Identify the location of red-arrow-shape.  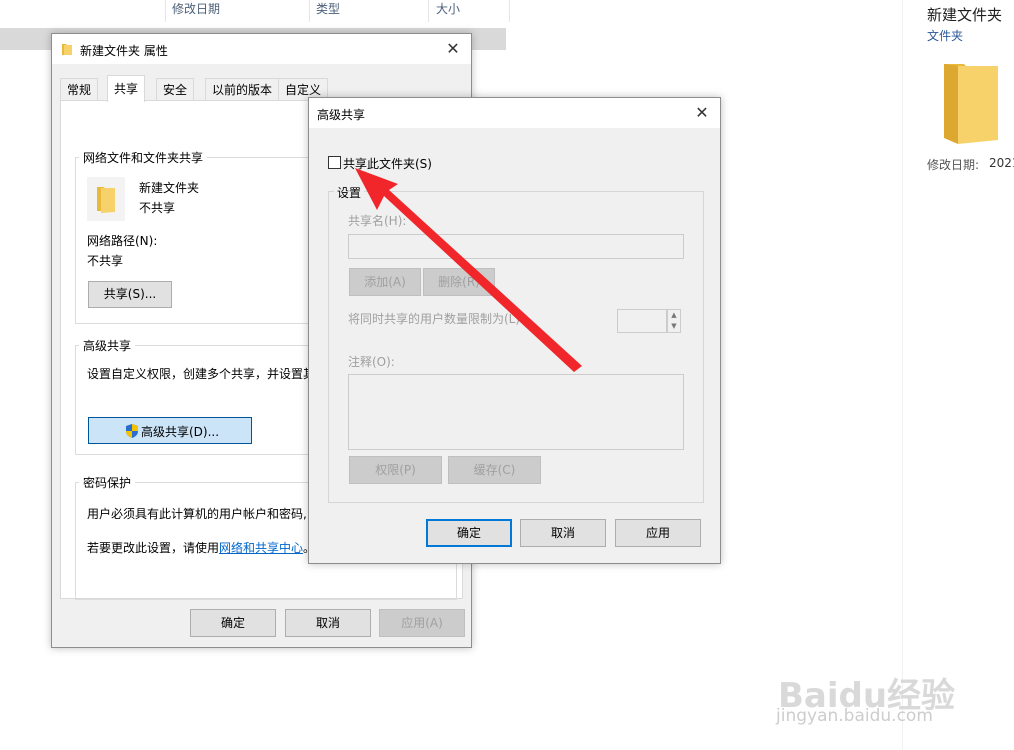
(468, 270).